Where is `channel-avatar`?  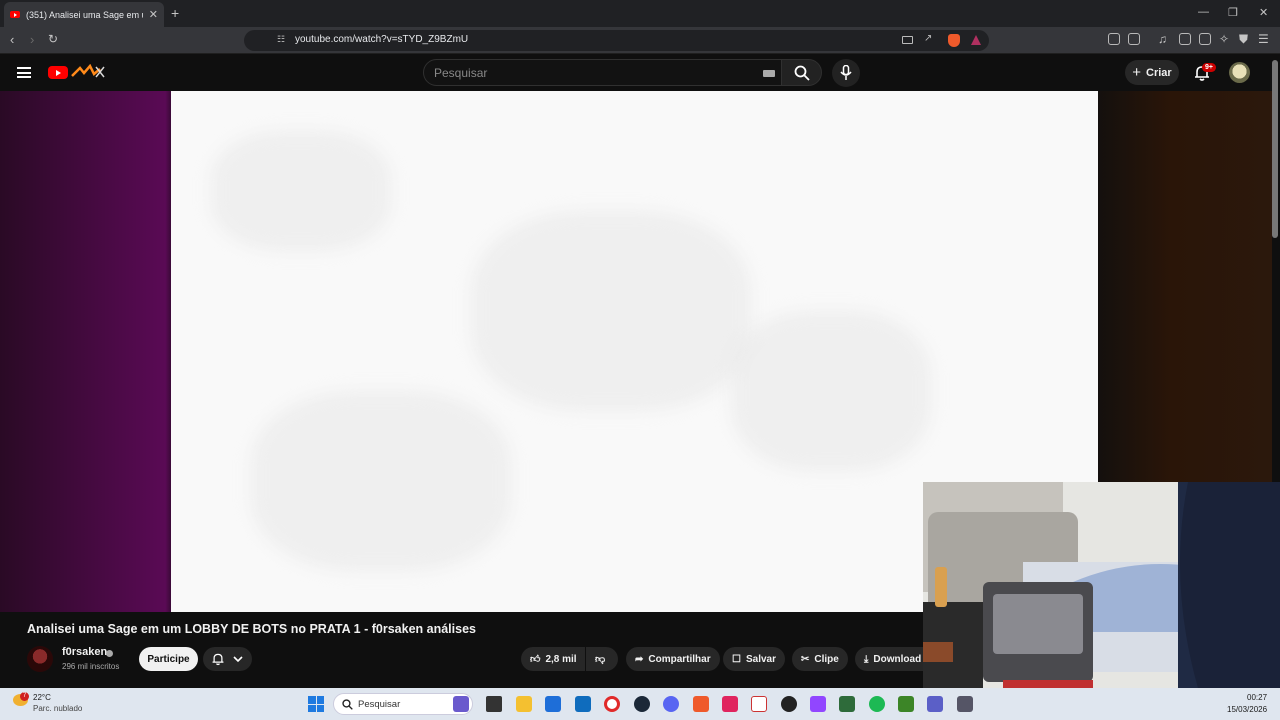 channel-avatar is located at coordinates (40, 659).